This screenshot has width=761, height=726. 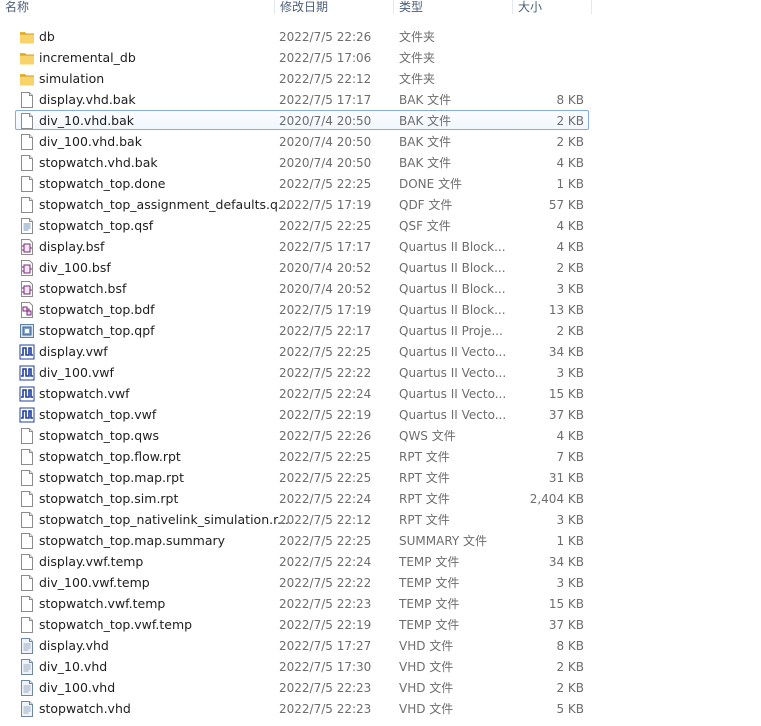 What do you see at coordinates (116, 624) in the screenshot?
I see `file-name: stopwatch_top.vwf.temp` at bounding box center [116, 624].